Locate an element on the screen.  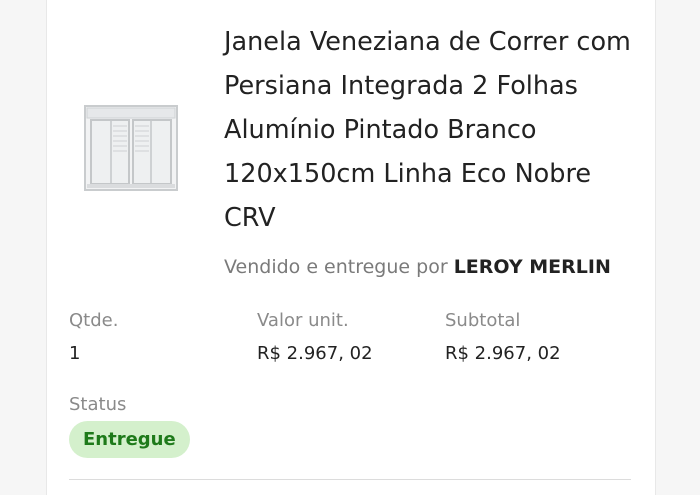
quantity-label: Qtde. is located at coordinates (94, 320).